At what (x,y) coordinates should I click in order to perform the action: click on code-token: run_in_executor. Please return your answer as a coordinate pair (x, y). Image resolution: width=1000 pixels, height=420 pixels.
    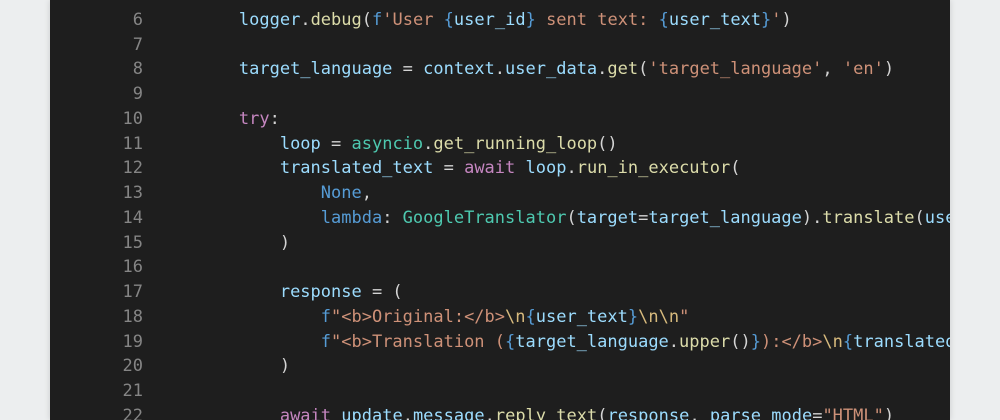
    Looking at the image, I should click on (653, 168).